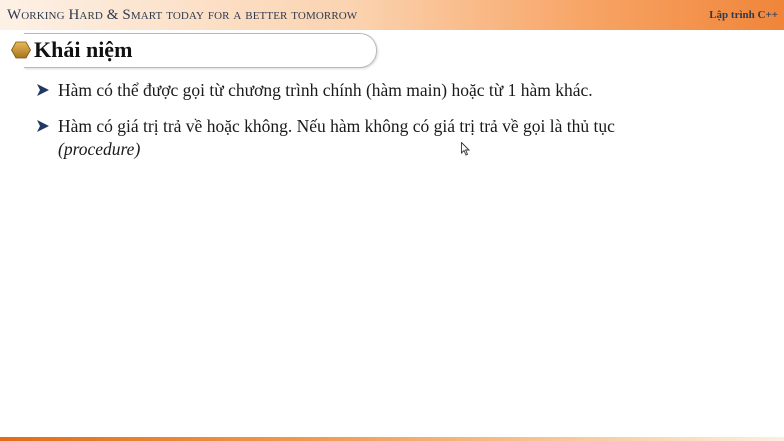 The image size is (784, 441). I want to click on mouse-pointer-icon, so click(465, 149).